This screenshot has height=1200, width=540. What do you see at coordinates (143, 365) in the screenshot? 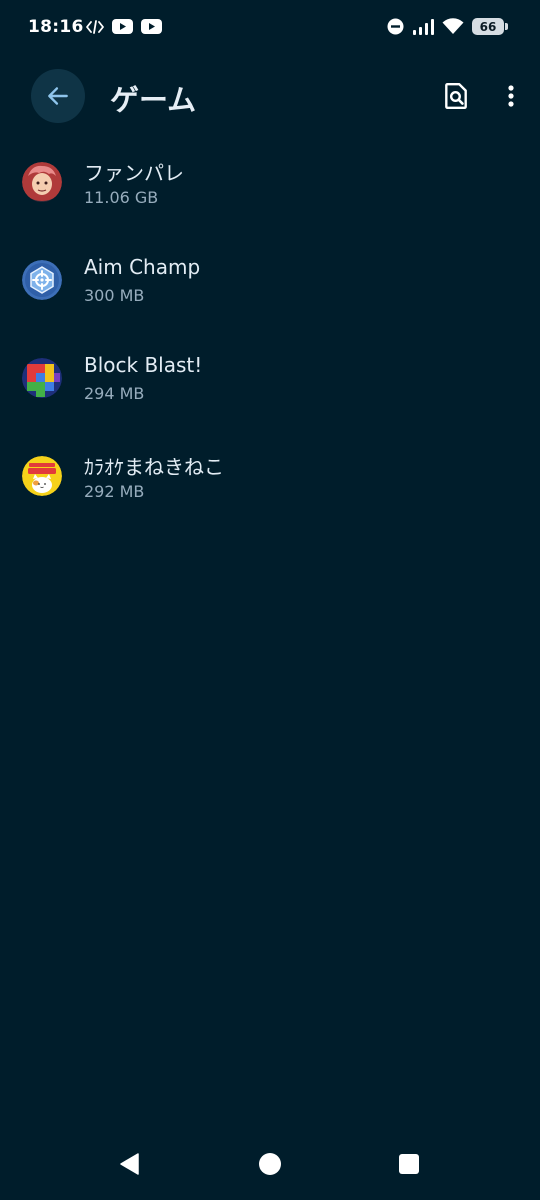
I see `app-name: Block Blast!` at bounding box center [143, 365].